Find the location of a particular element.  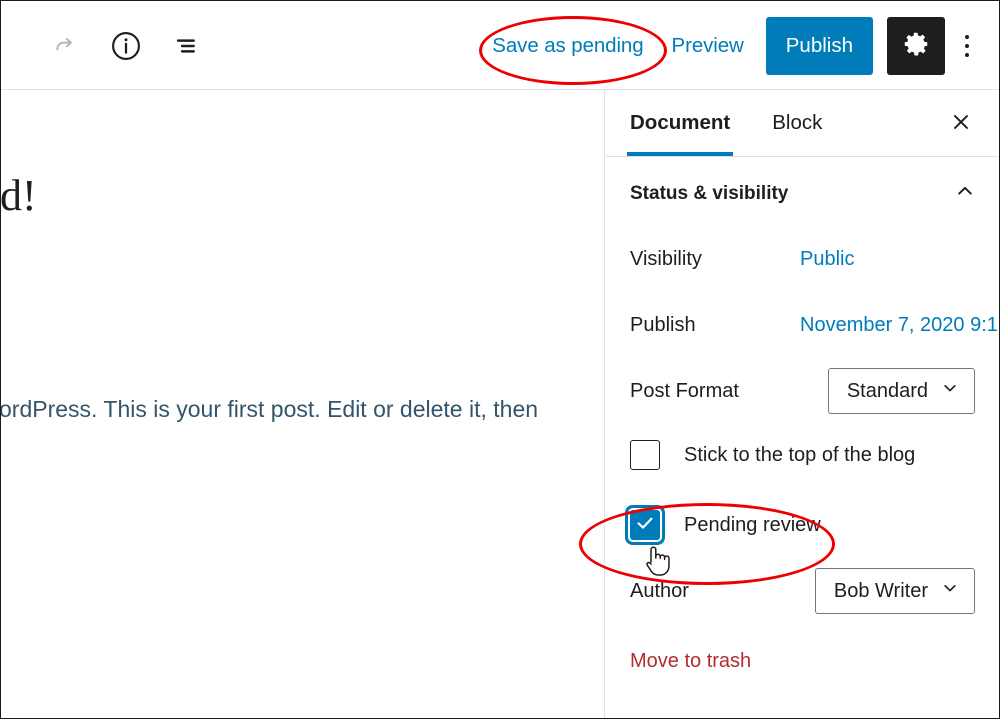

post-title: d! is located at coordinates (19, 195).